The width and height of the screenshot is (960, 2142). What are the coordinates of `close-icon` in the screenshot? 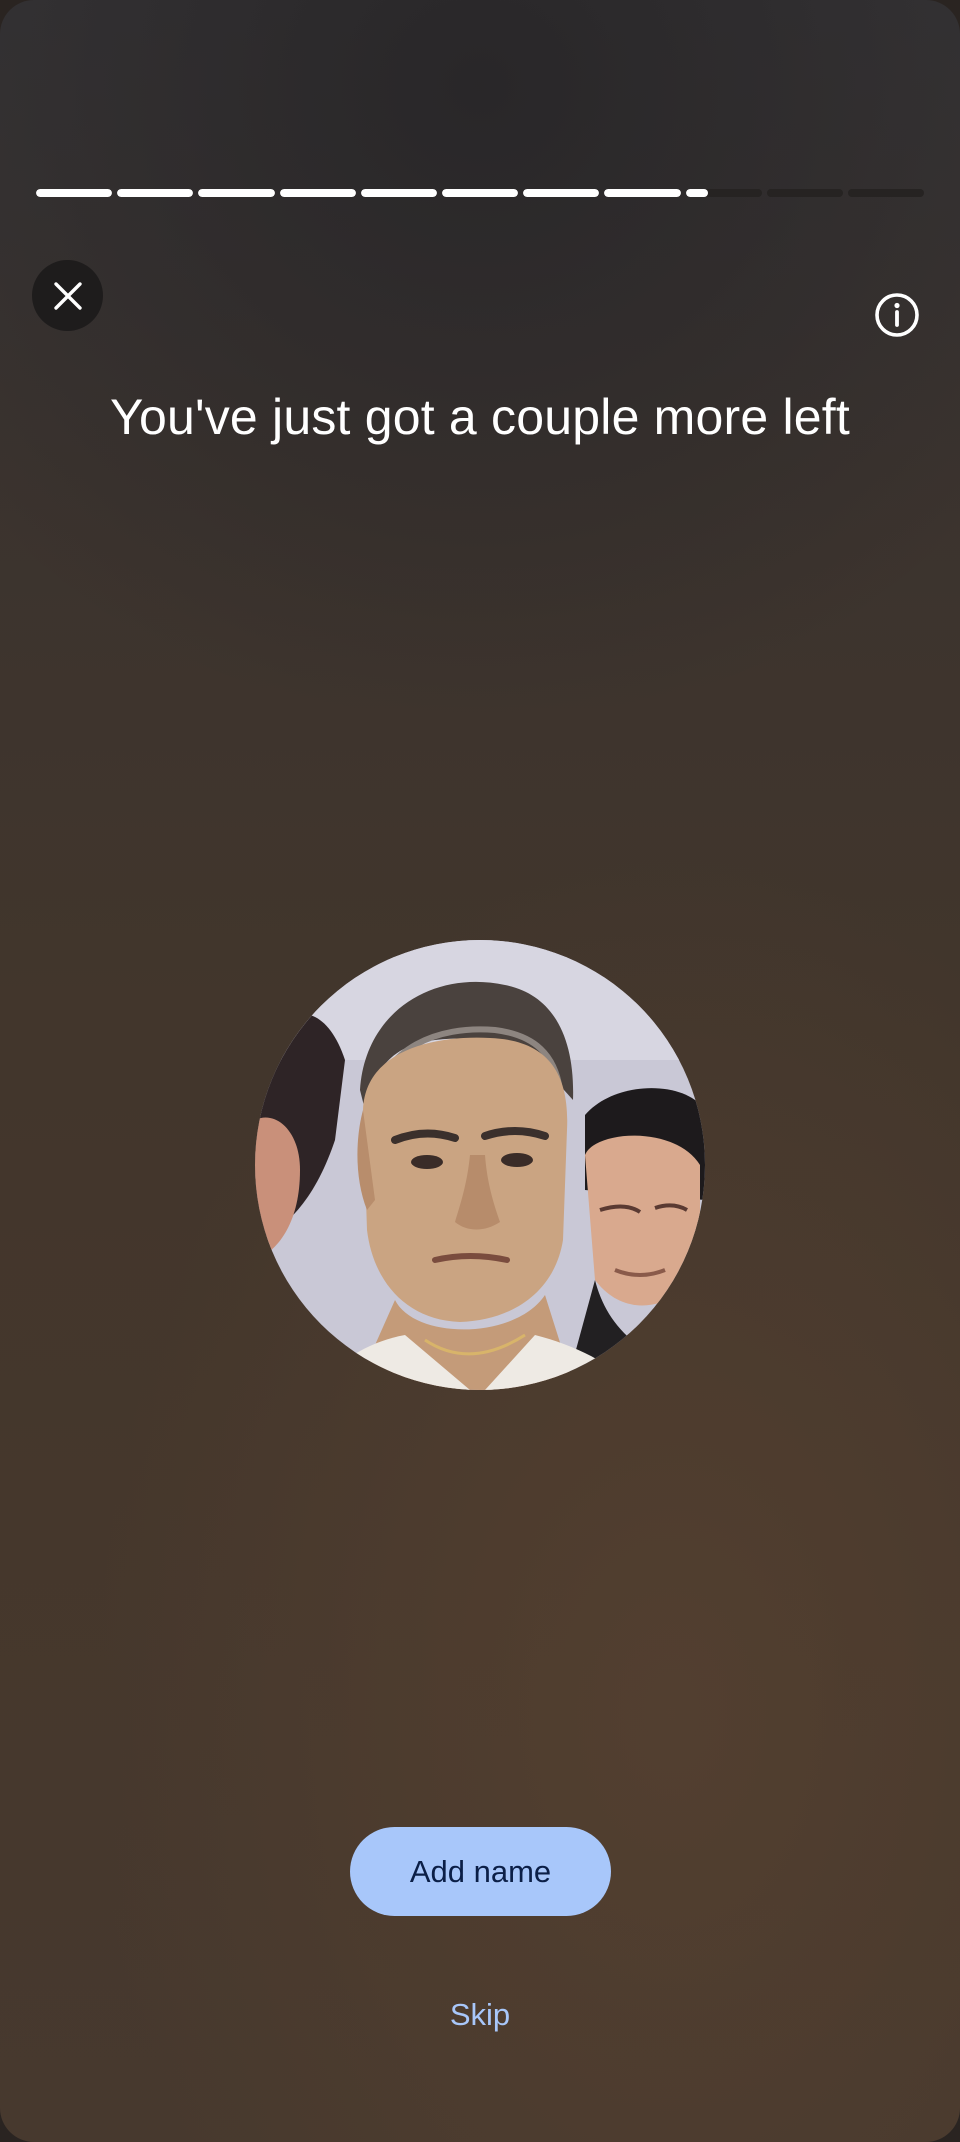 It's located at (67, 295).